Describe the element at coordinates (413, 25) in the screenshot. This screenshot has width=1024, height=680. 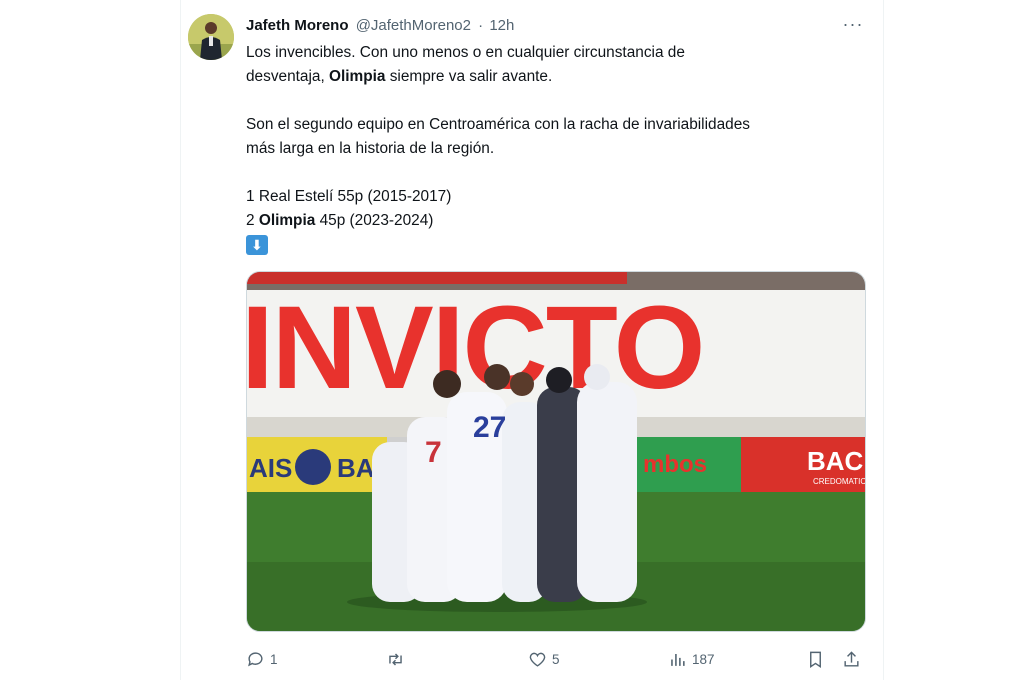
I see `author-handle: @JafethMoreno2` at that location.